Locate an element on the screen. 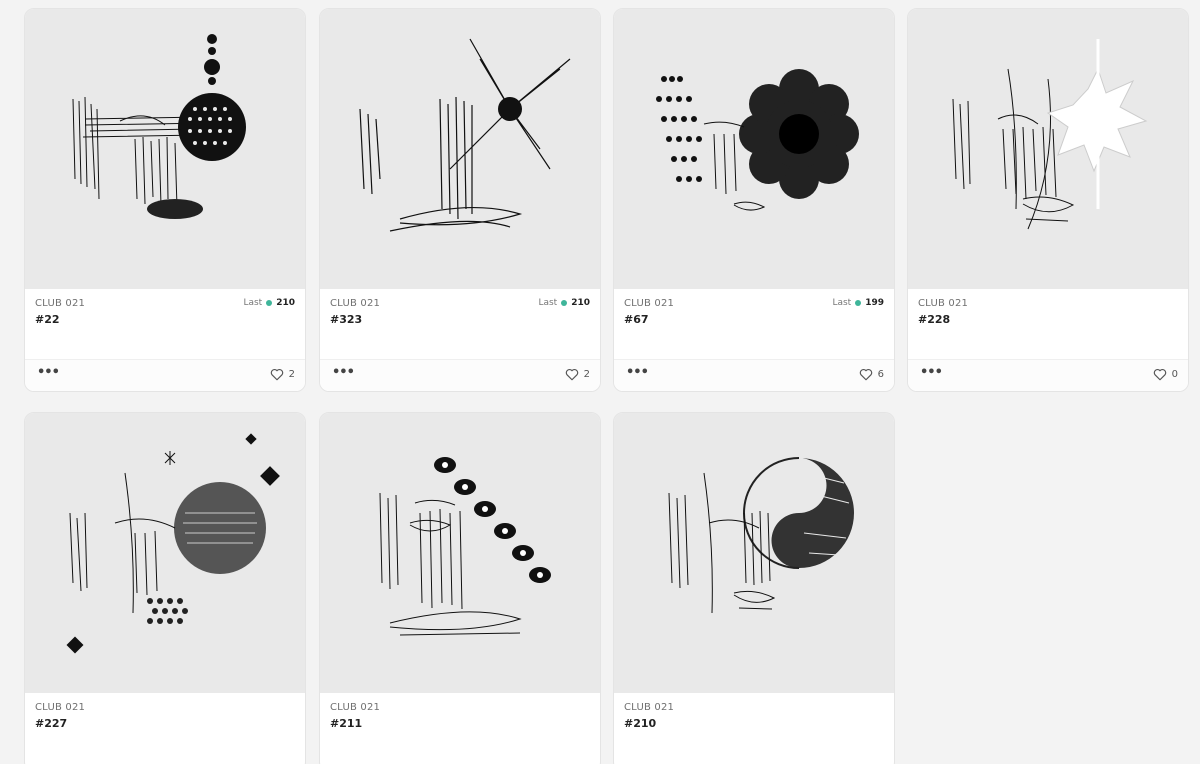 This screenshot has height=764, width=1200. card-meta: CLUB 021 #323 Last 210 is located at coordinates (460, 318).